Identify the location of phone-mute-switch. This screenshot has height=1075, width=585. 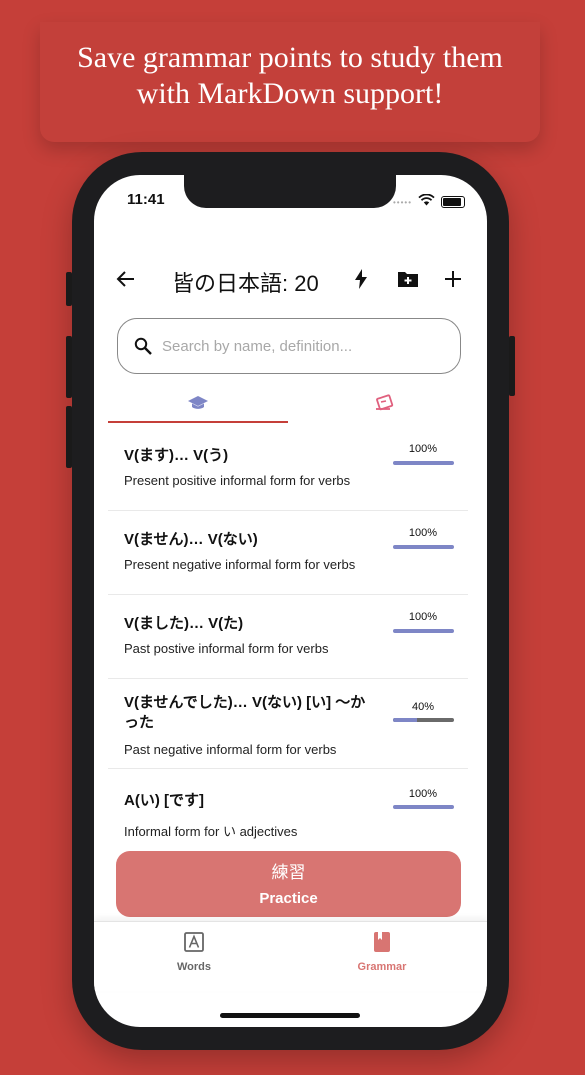
(69, 289).